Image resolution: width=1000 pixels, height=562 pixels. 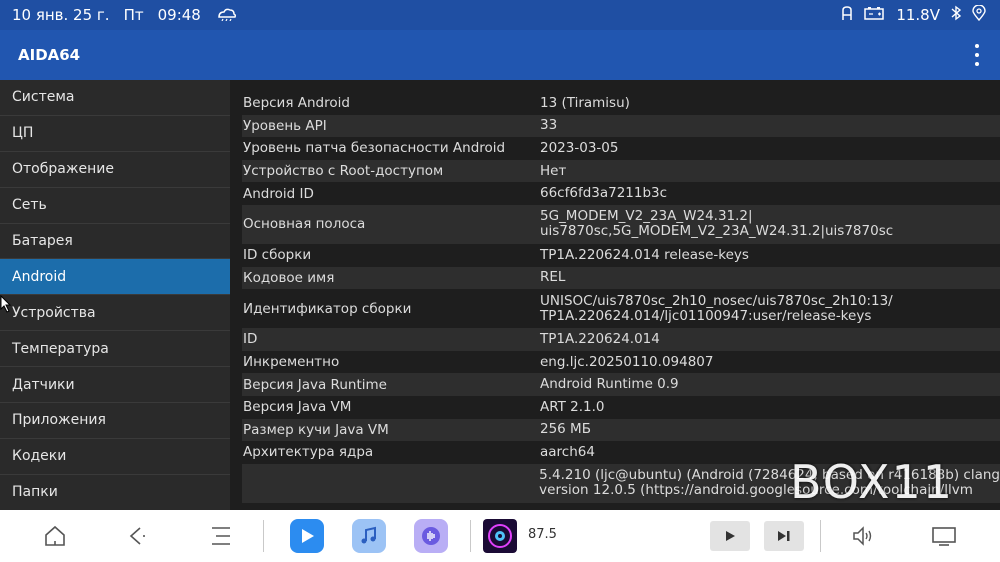 I want to click on battery-icon, so click(x=875, y=15).